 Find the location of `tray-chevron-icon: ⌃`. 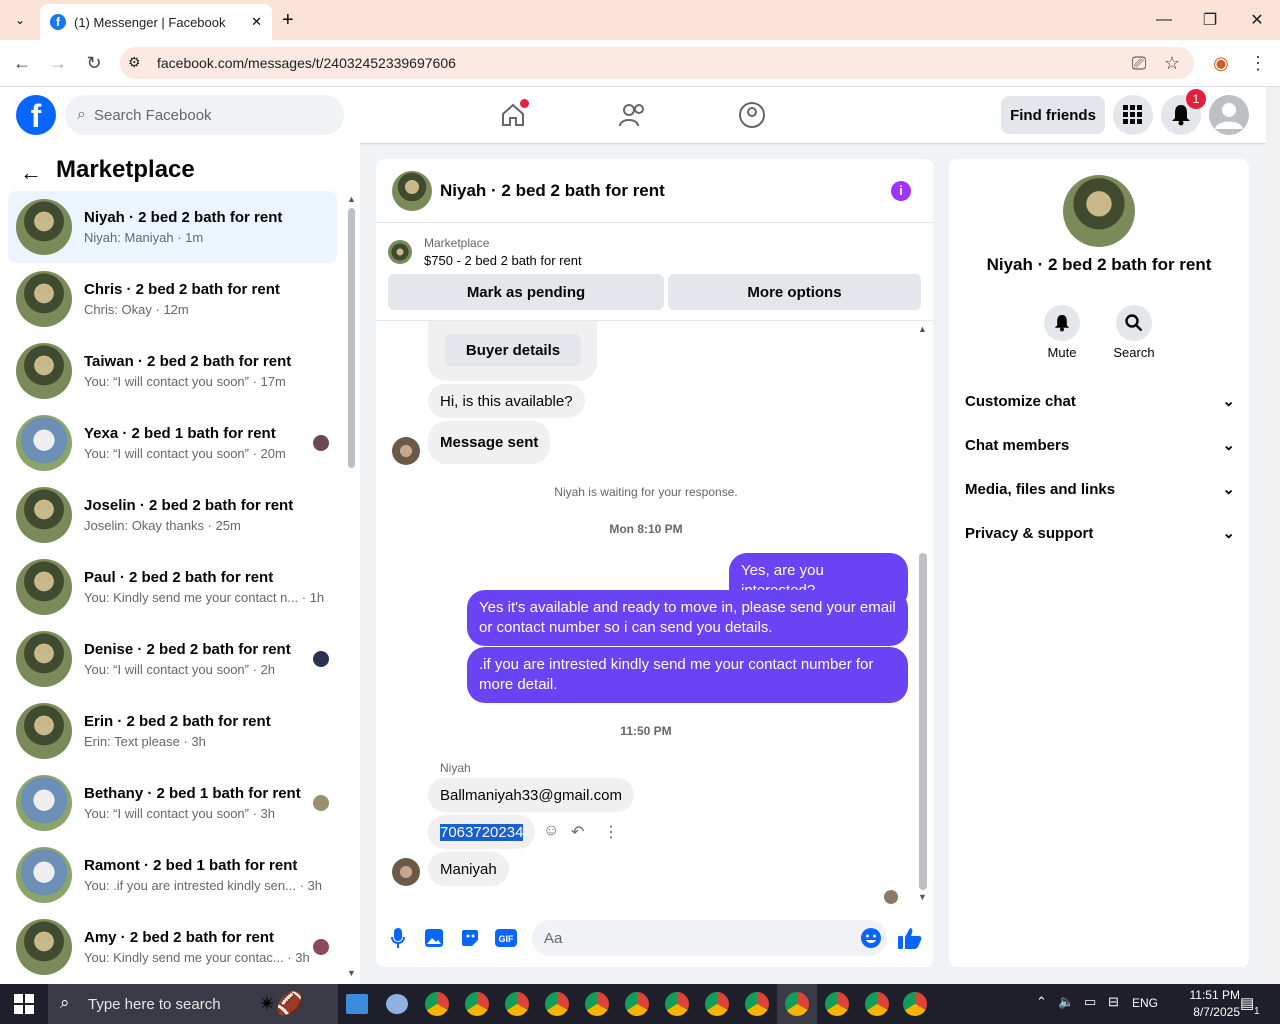

tray-chevron-icon: ⌃ is located at coordinates (1041, 1002).